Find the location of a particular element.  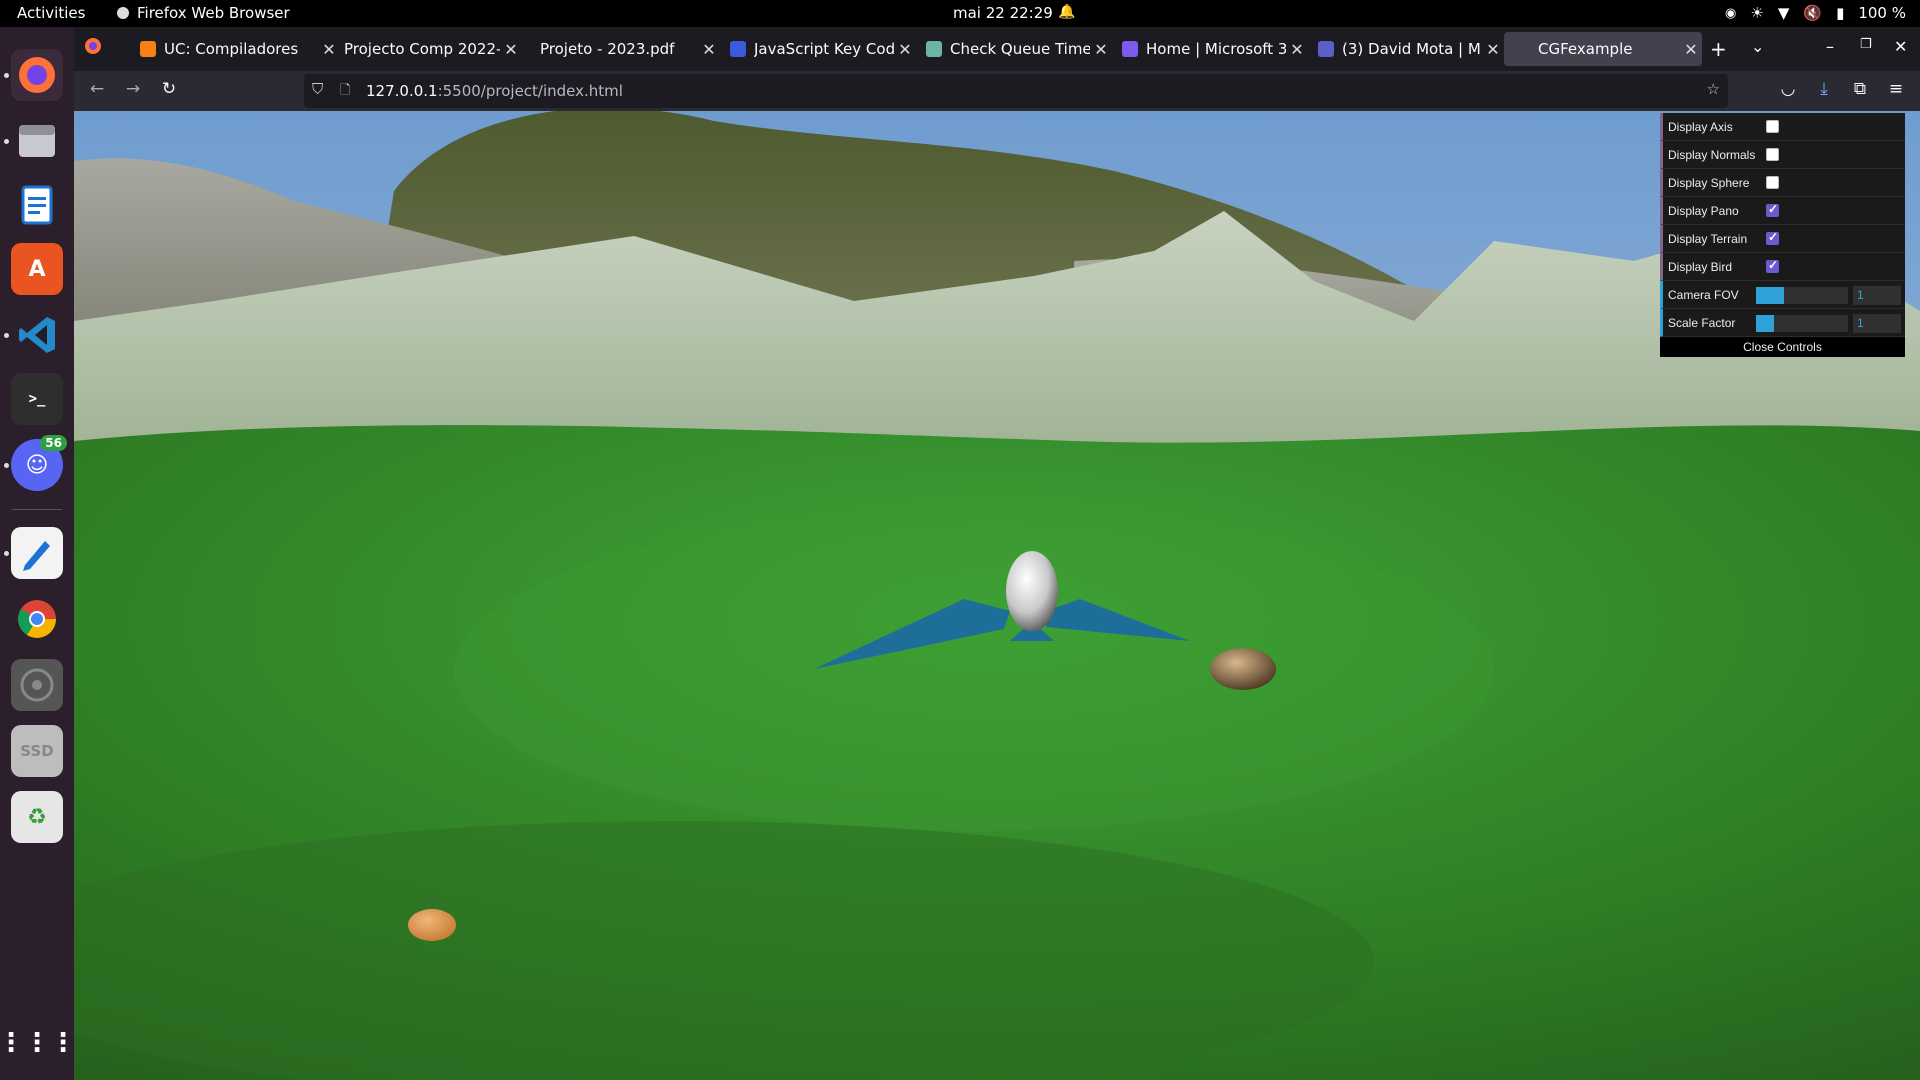

new-tab-button: + is located at coordinates (1718, 49).